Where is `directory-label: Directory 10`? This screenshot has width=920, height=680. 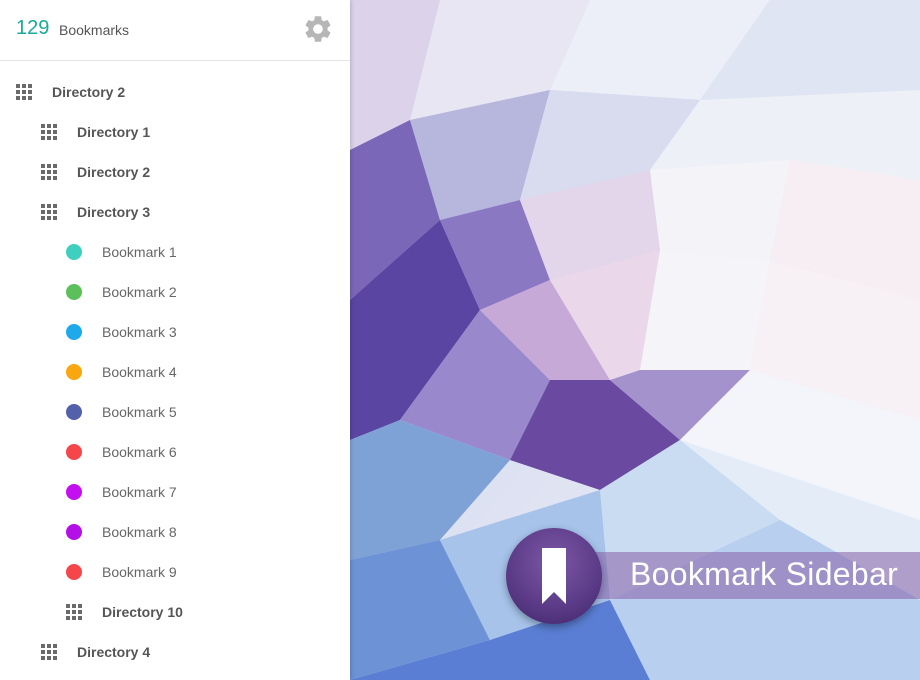
directory-label: Directory 10 is located at coordinates (142, 612).